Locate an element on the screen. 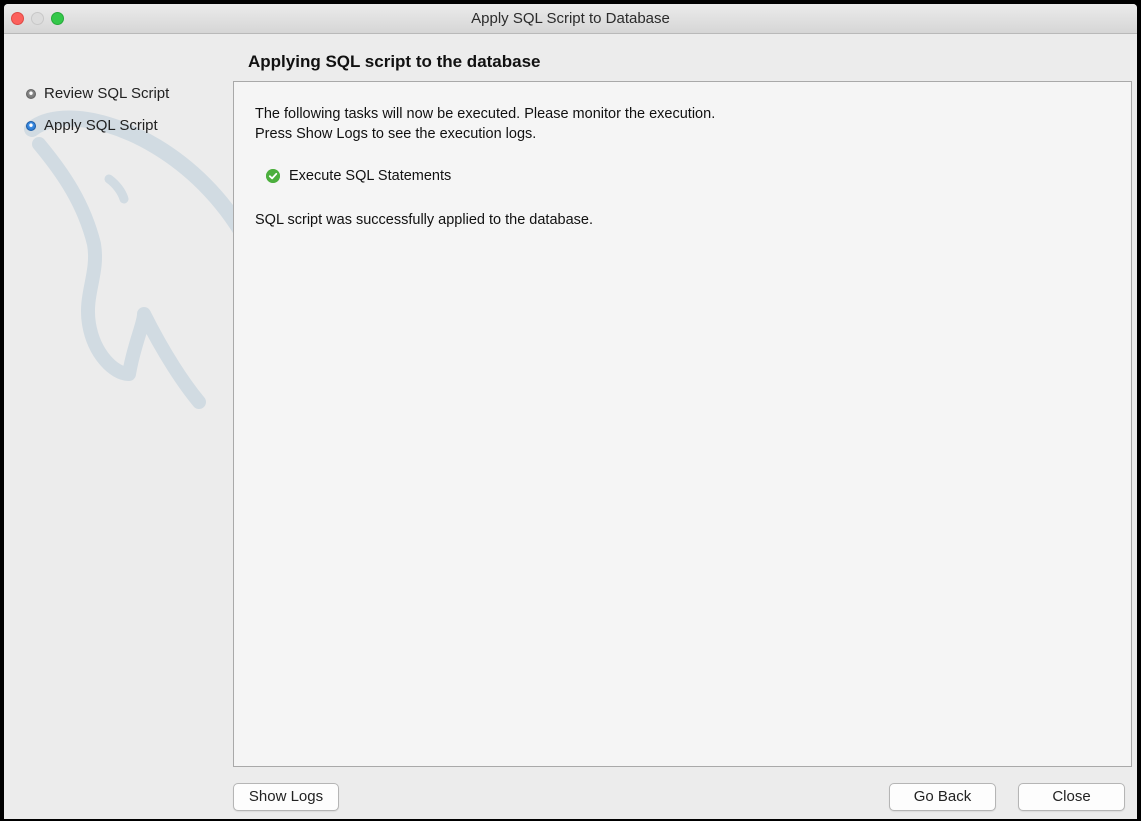 The image size is (1141, 821). title-bar: Apply SQL Script to Database is located at coordinates (570, 19).